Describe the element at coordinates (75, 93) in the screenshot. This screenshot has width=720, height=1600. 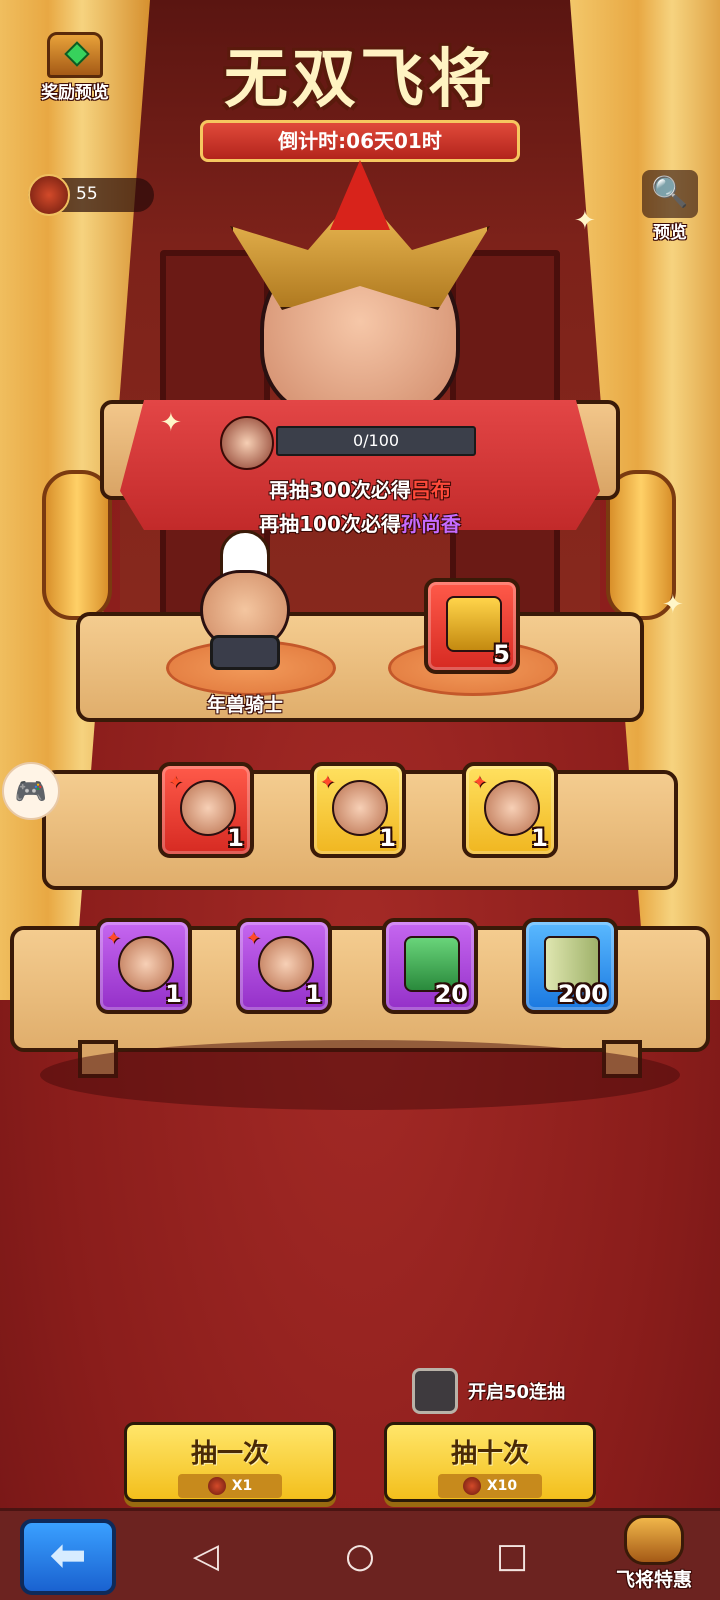
I see `reward-preview-label: 奖励预览` at that location.